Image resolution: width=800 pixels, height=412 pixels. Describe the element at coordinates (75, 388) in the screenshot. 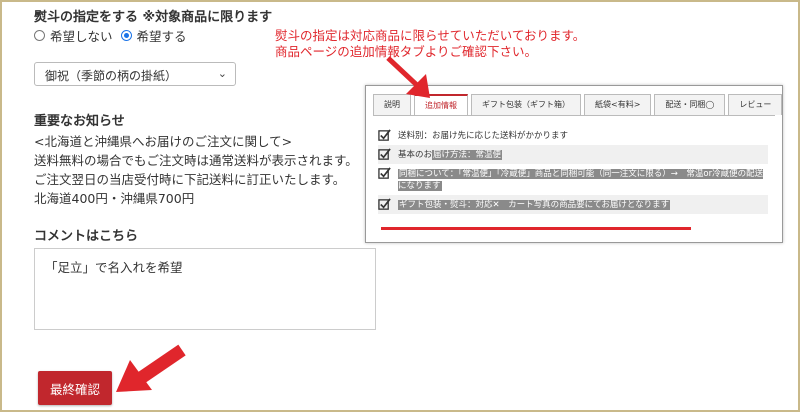

I see `final-confirm-button: 最終確認` at that location.